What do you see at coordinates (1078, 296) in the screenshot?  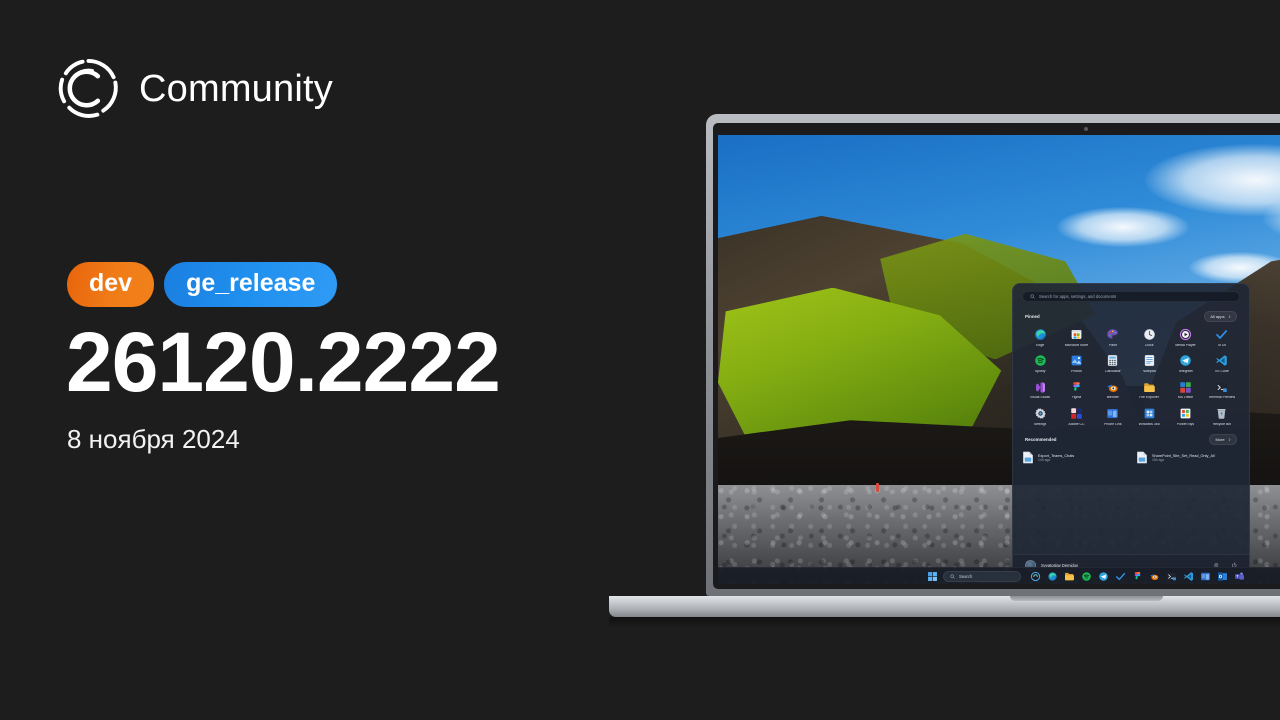 I see `start-search-placeholder: Search for apps, settings, and documents` at bounding box center [1078, 296].